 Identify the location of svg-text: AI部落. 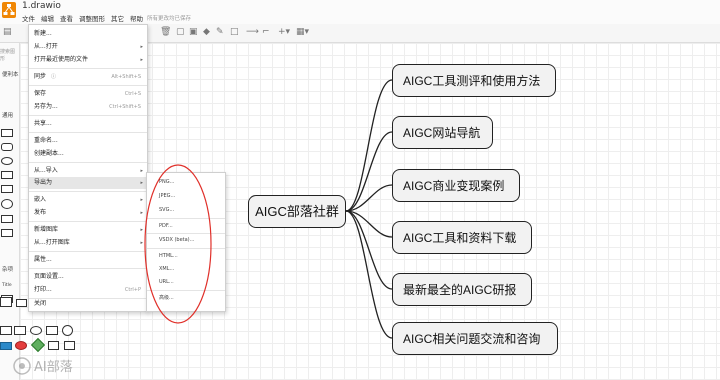
(53, 367).